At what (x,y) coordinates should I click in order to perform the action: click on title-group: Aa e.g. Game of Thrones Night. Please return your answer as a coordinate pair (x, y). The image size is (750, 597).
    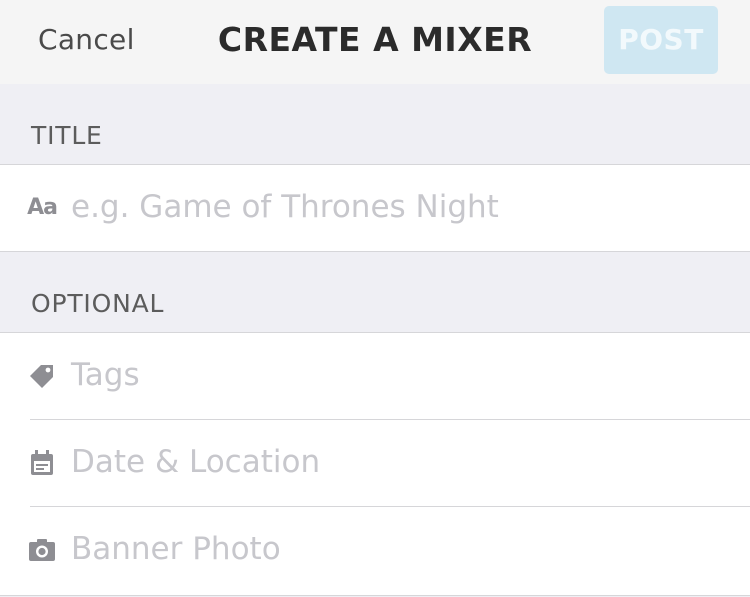
    Looking at the image, I should click on (375, 208).